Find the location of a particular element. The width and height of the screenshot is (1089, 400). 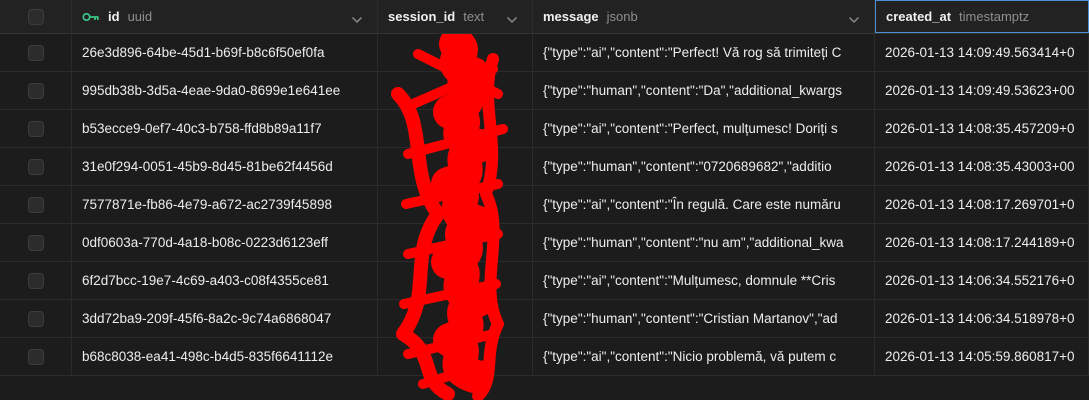

cell-created-at: 2026-01-13 14:08:35.457209+0 is located at coordinates (982, 128).